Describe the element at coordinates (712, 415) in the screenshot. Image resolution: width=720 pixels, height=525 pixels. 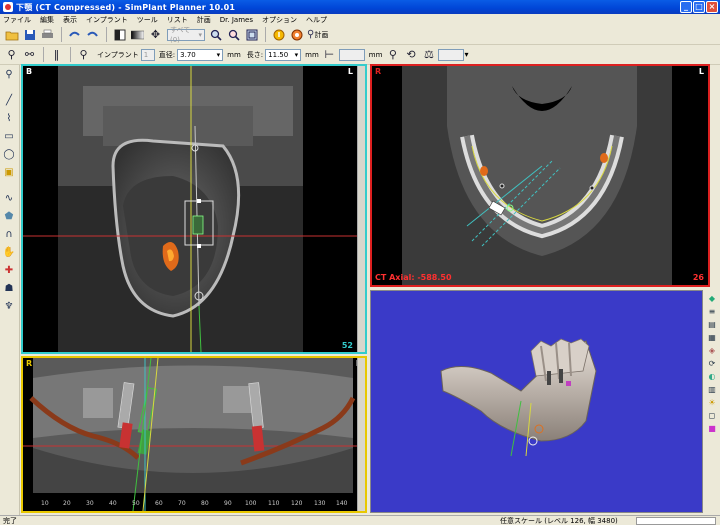
I see `tooth-model-icon: ◻` at that location.